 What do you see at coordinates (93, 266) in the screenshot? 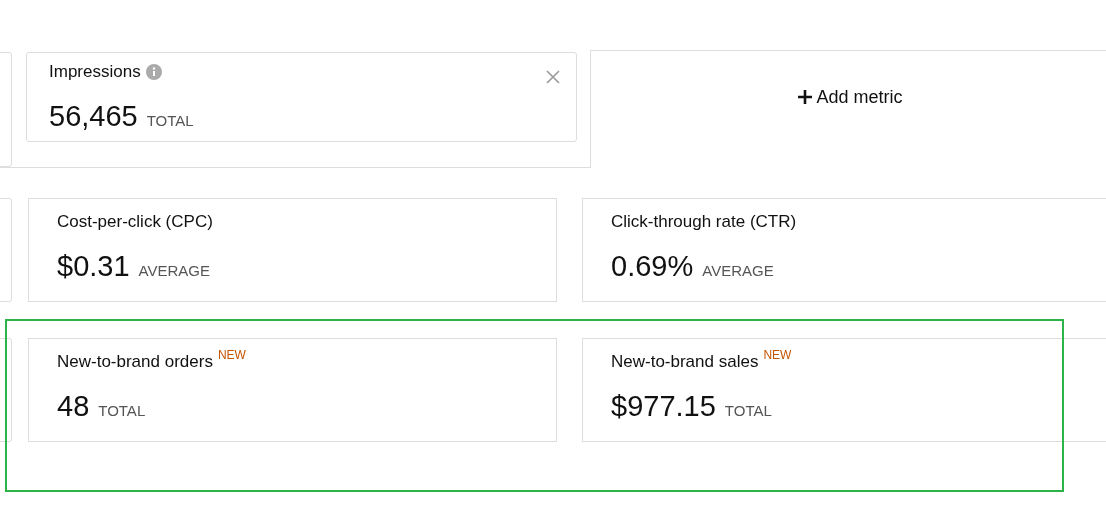
I see `metric-value: $0.31` at bounding box center [93, 266].